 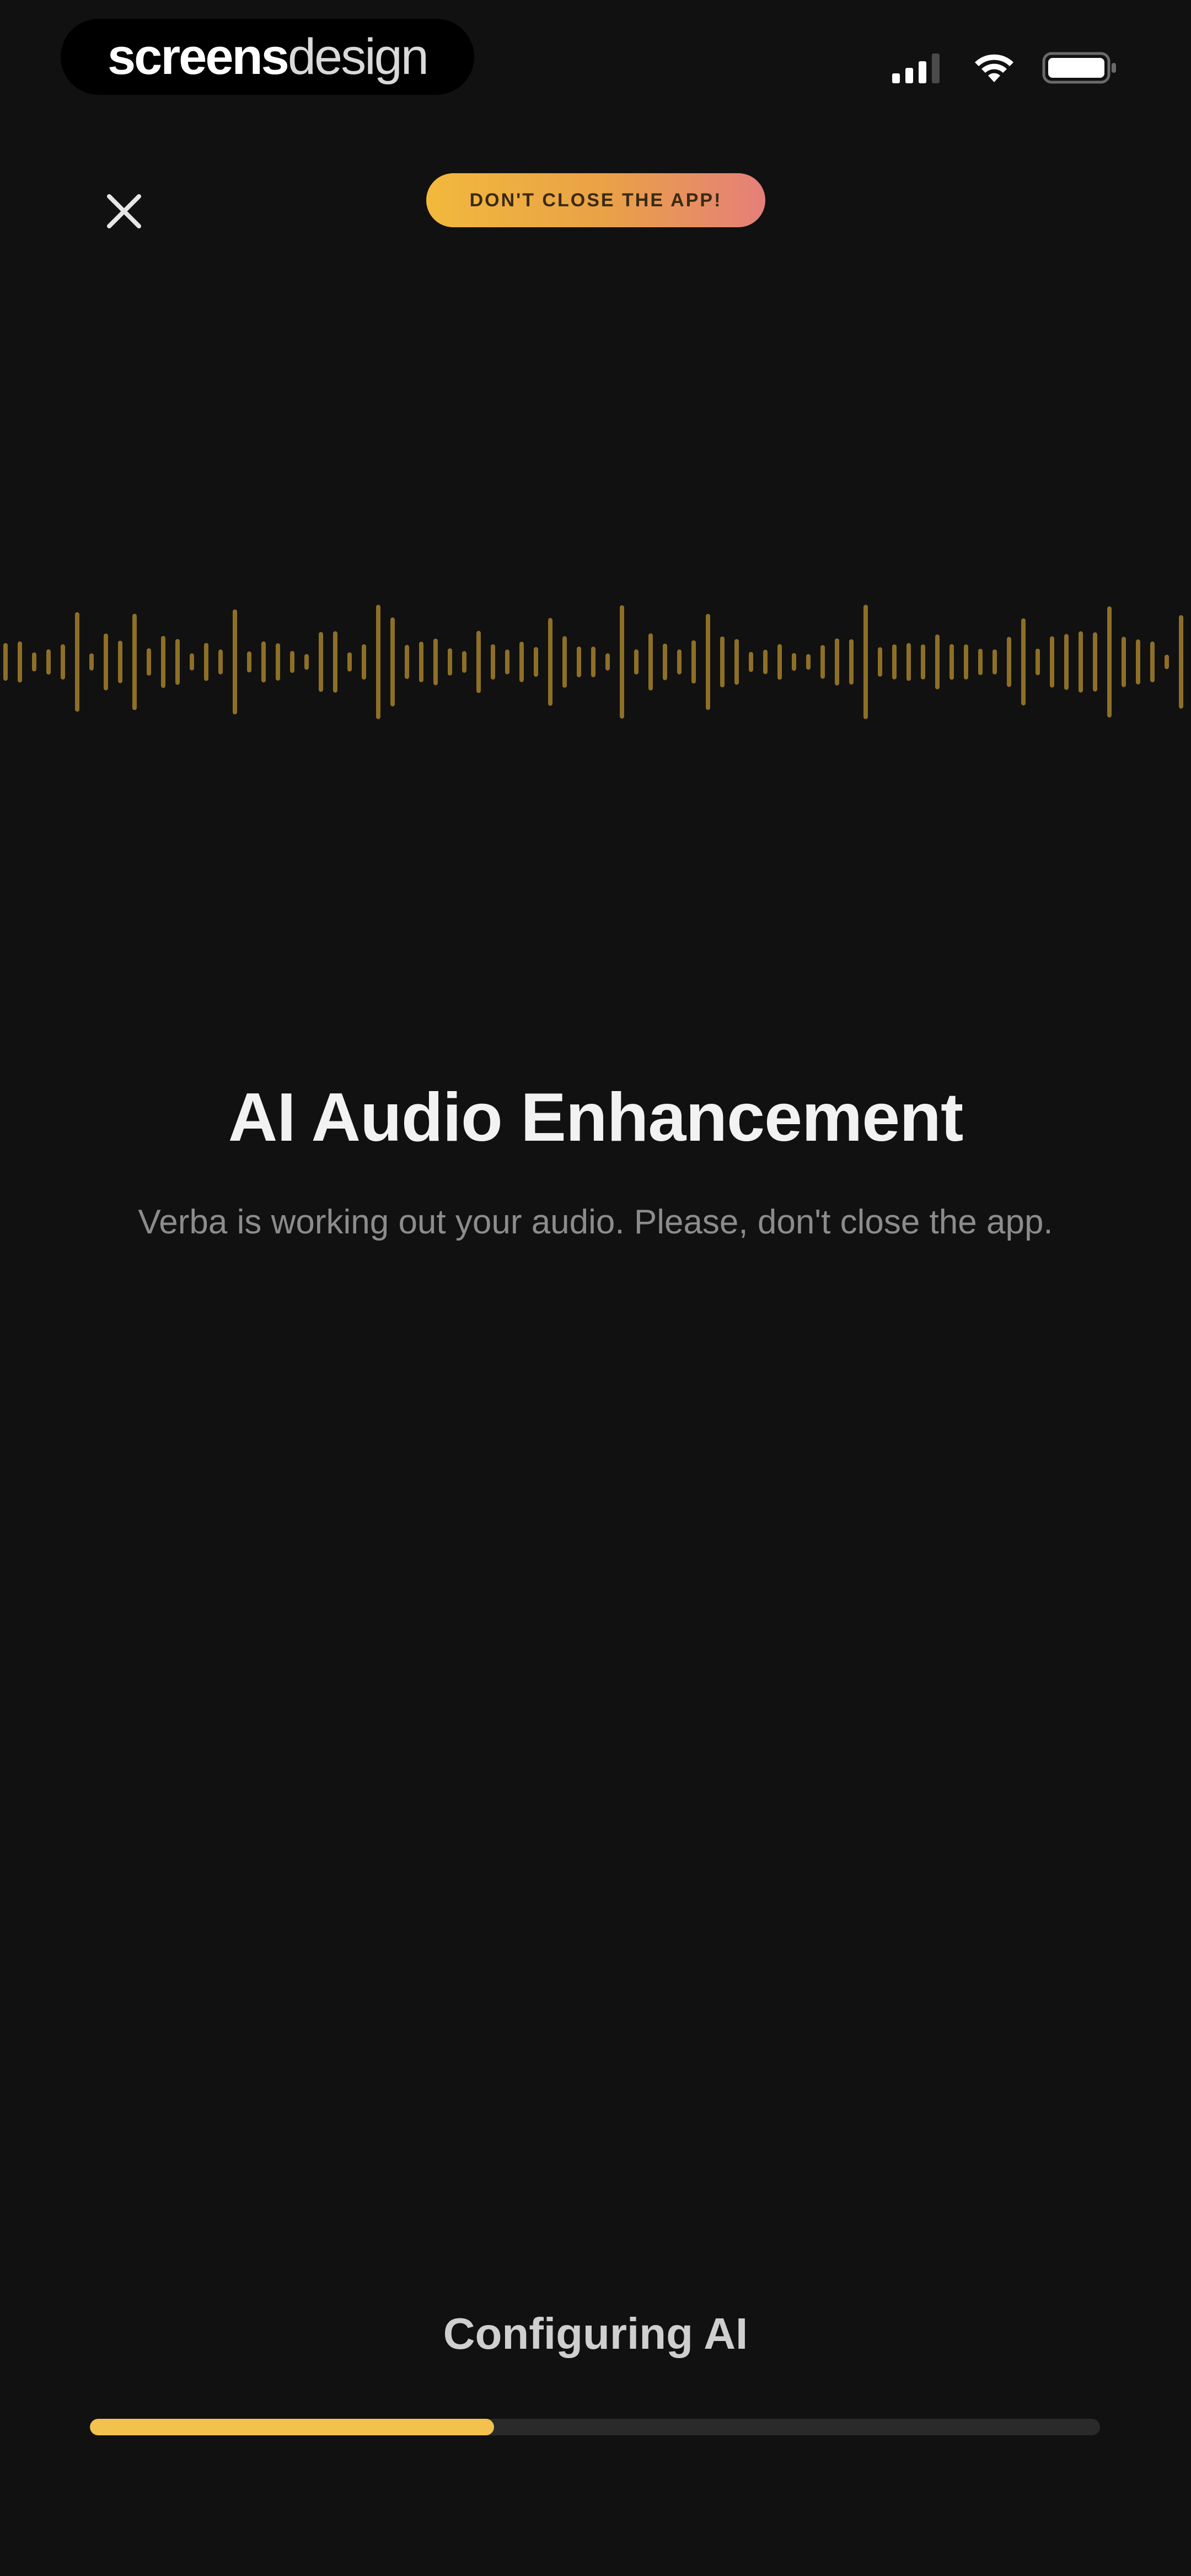 What do you see at coordinates (1080, 68) in the screenshot?
I see `battery-icon` at bounding box center [1080, 68].